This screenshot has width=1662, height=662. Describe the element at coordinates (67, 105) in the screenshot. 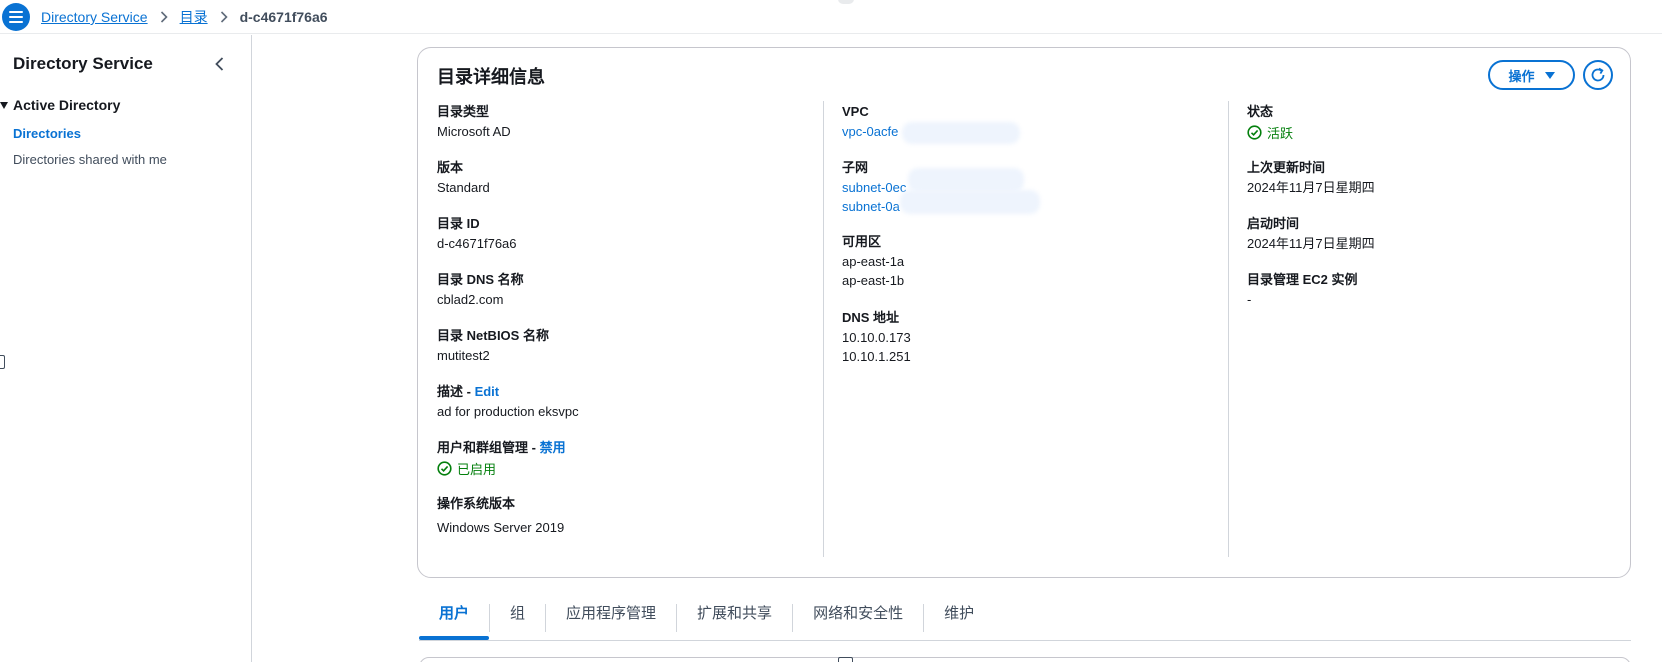

I see `sidebar-section-label: Active Directory` at that location.